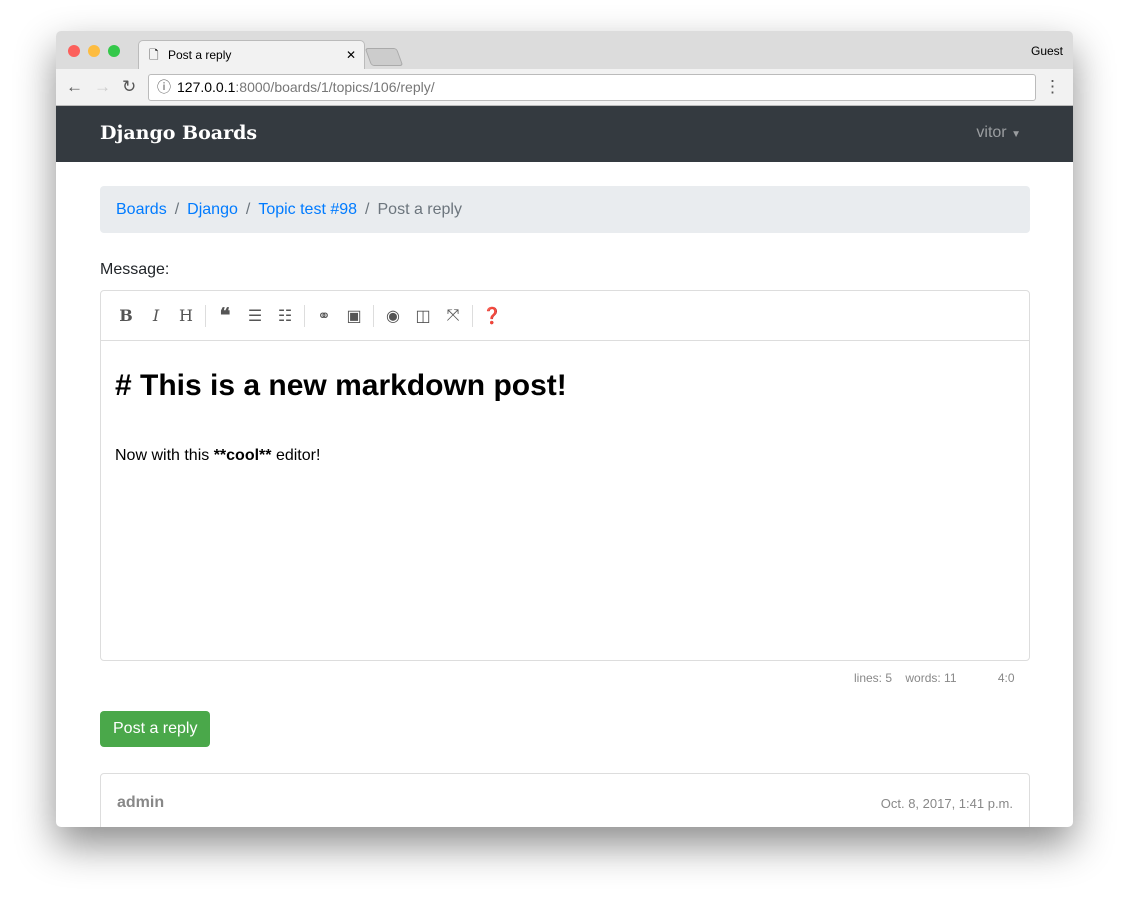 This screenshot has width=1129, height=908. I want to click on breadcrumb-topic: Topic test #98, so click(307, 209).